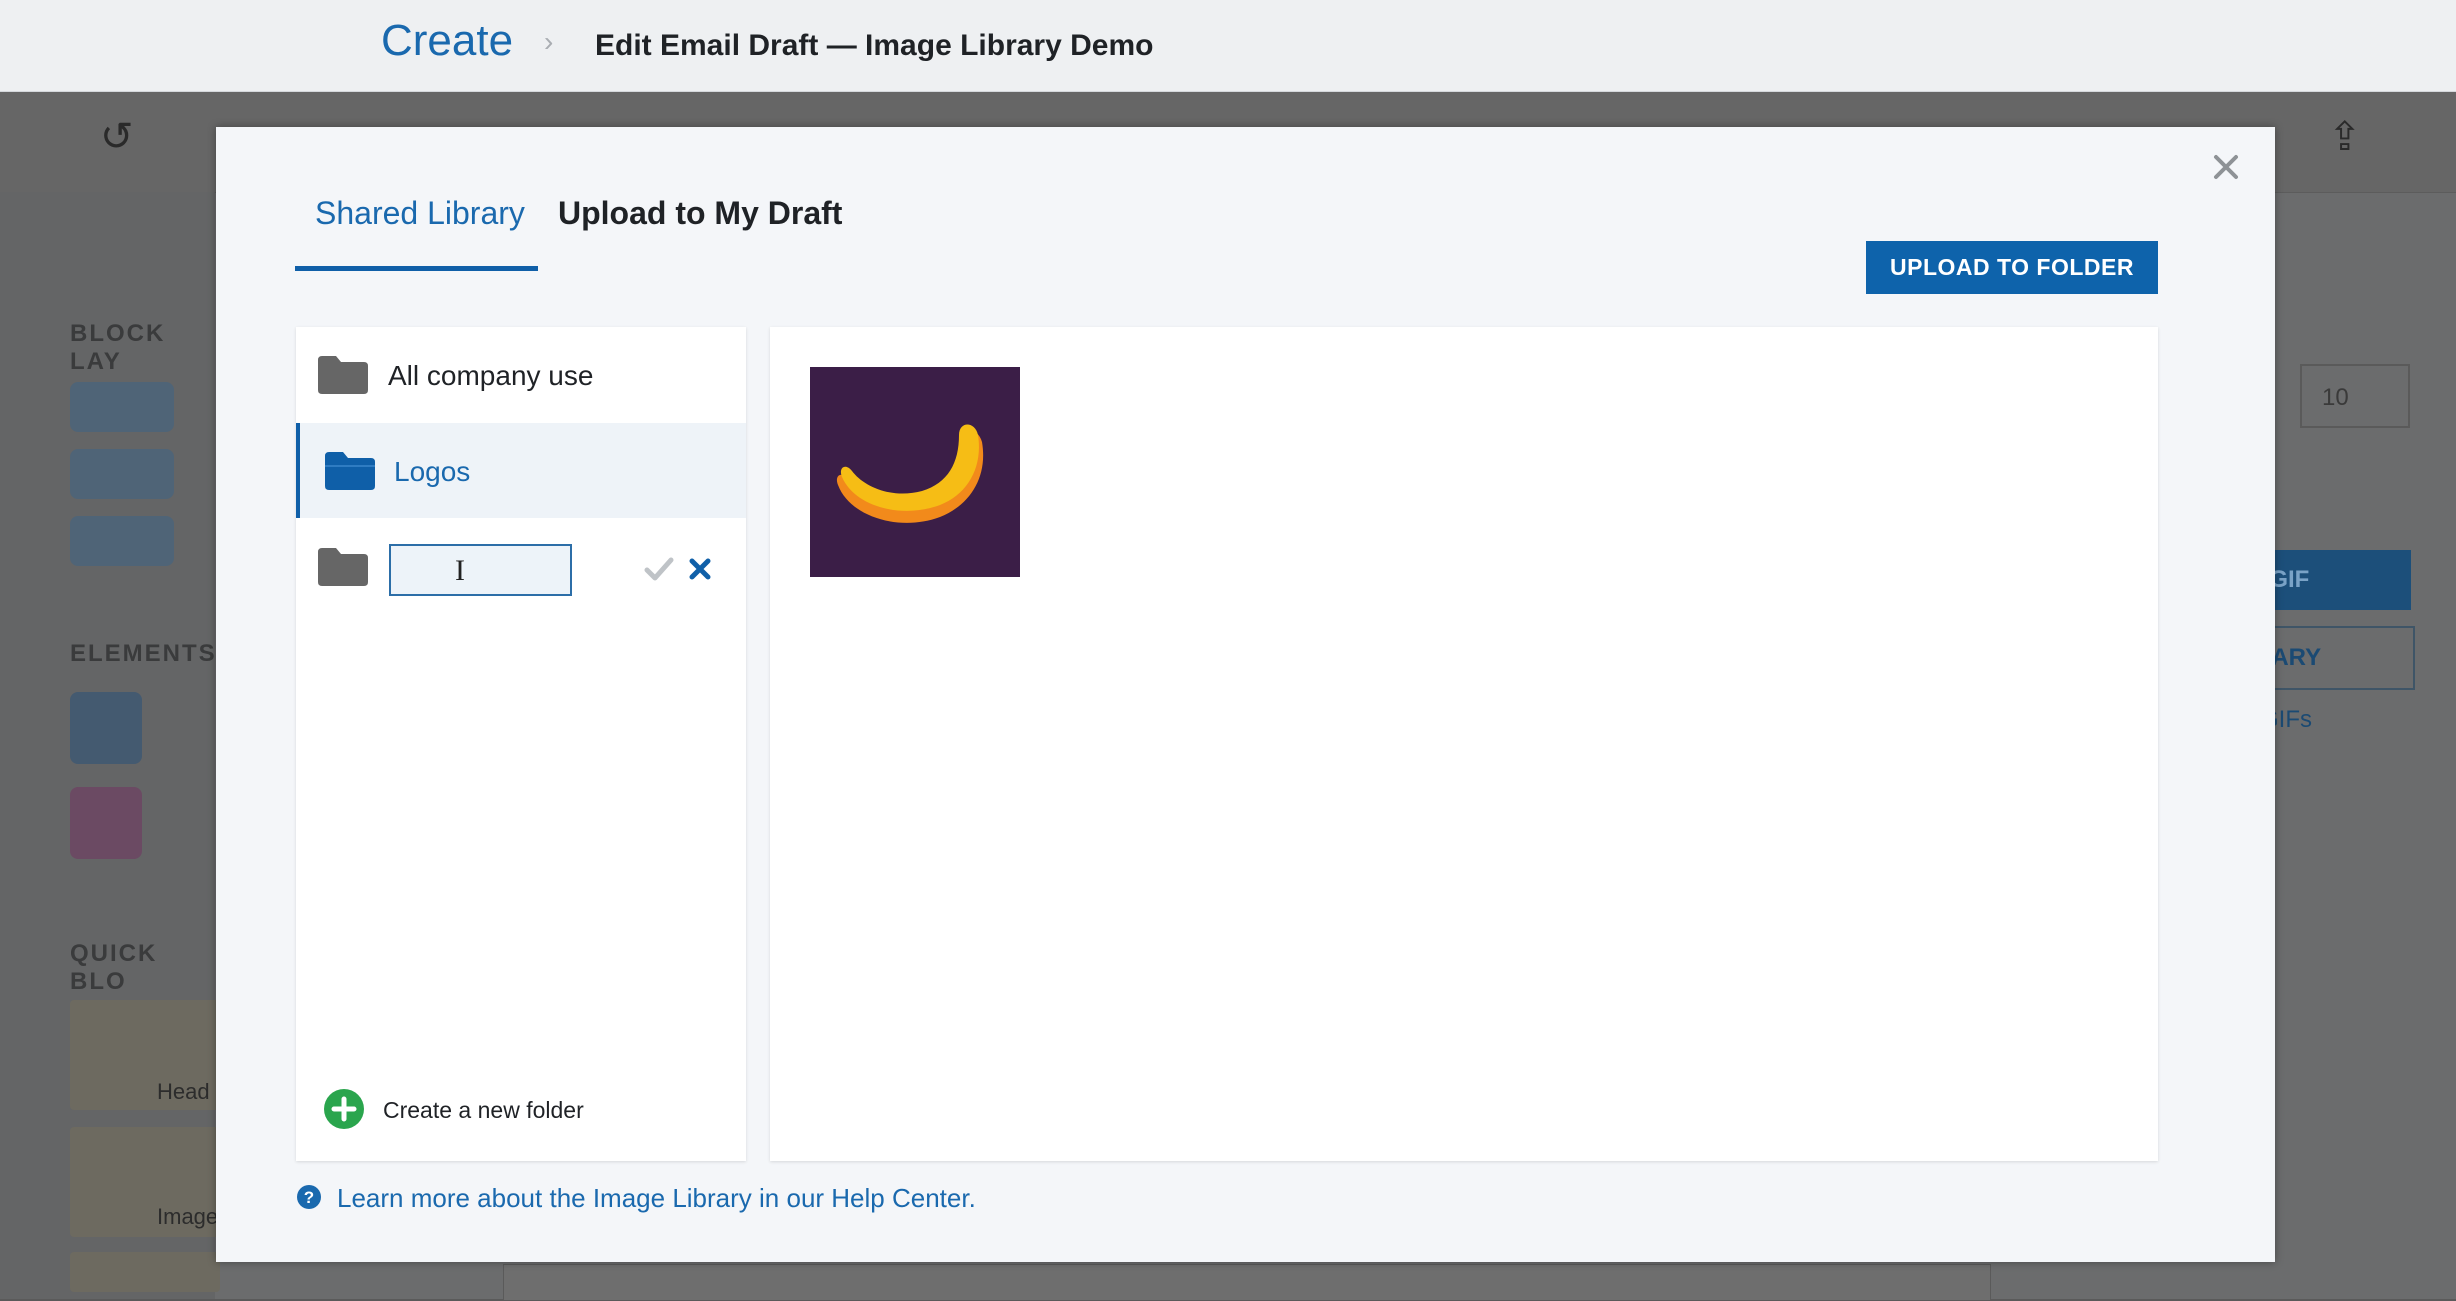 The width and height of the screenshot is (2456, 1301). What do you see at coordinates (420, 213) in the screenshot?
I see `tab-shared-library: Shared Library` at bounding box center [420, 213].